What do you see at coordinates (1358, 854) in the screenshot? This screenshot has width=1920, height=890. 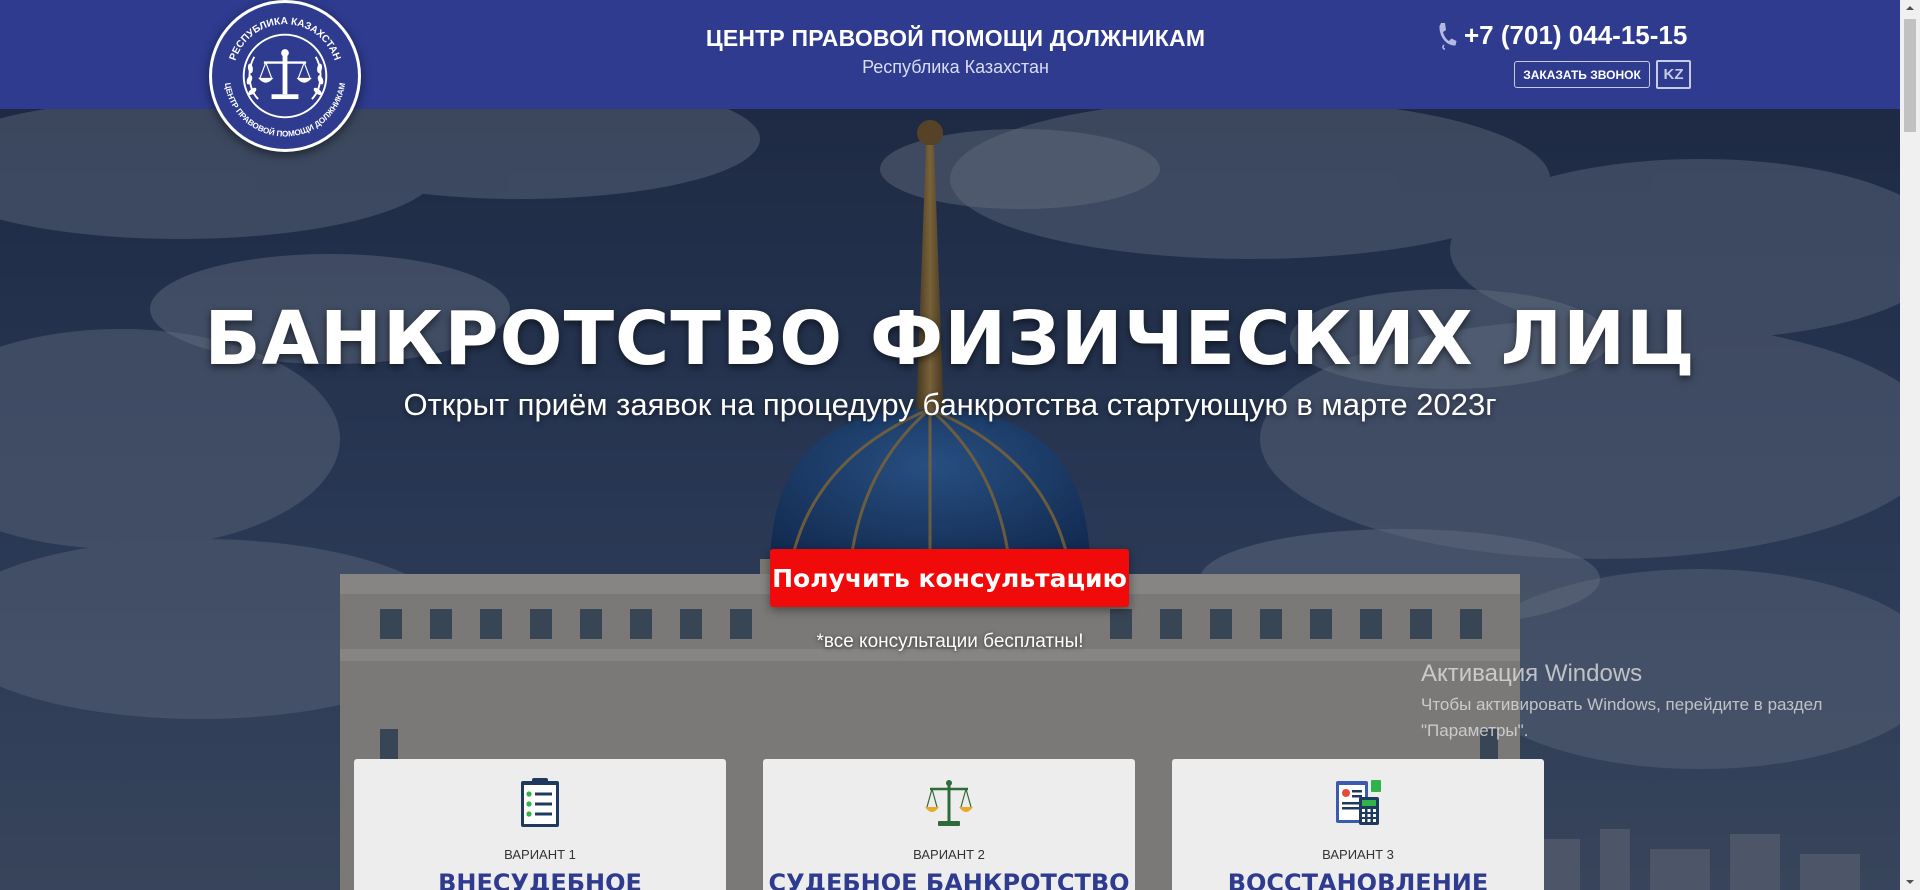 I see `variant-label: ВАРИАНТ 3` at bounding box center [1358, 854].